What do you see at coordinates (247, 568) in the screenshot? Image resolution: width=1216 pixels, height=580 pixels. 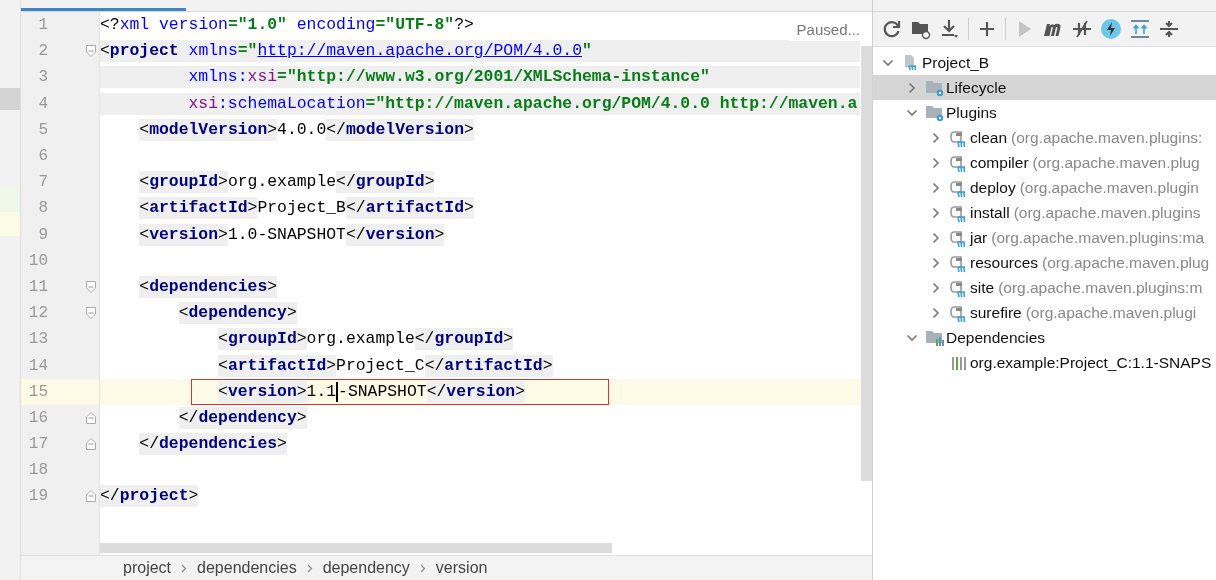 I see `breadcrumb-item: dependencies` at bounding box center [247, 568].